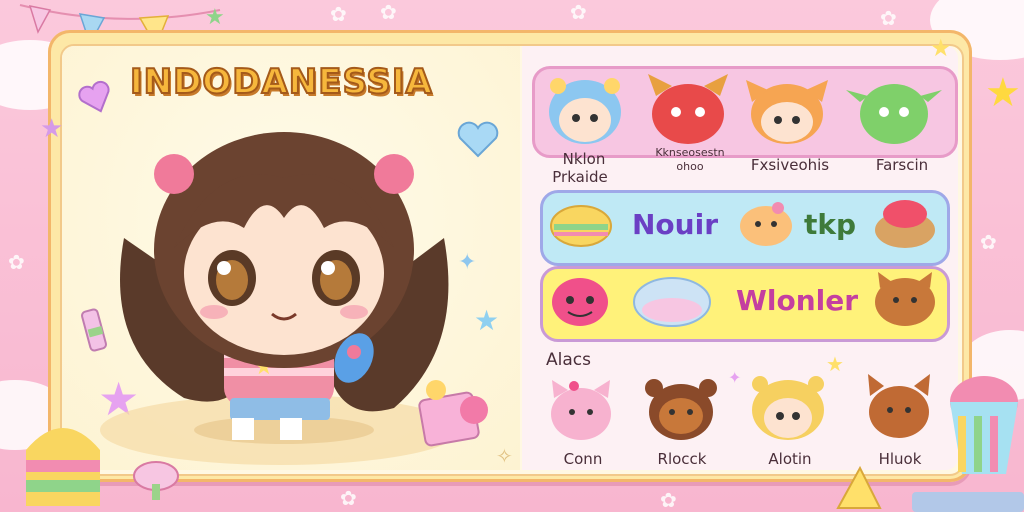  Describe the element at coordinates (690, 152) in the screenshot. I see `roster-label: Kknseosestn` at that location.